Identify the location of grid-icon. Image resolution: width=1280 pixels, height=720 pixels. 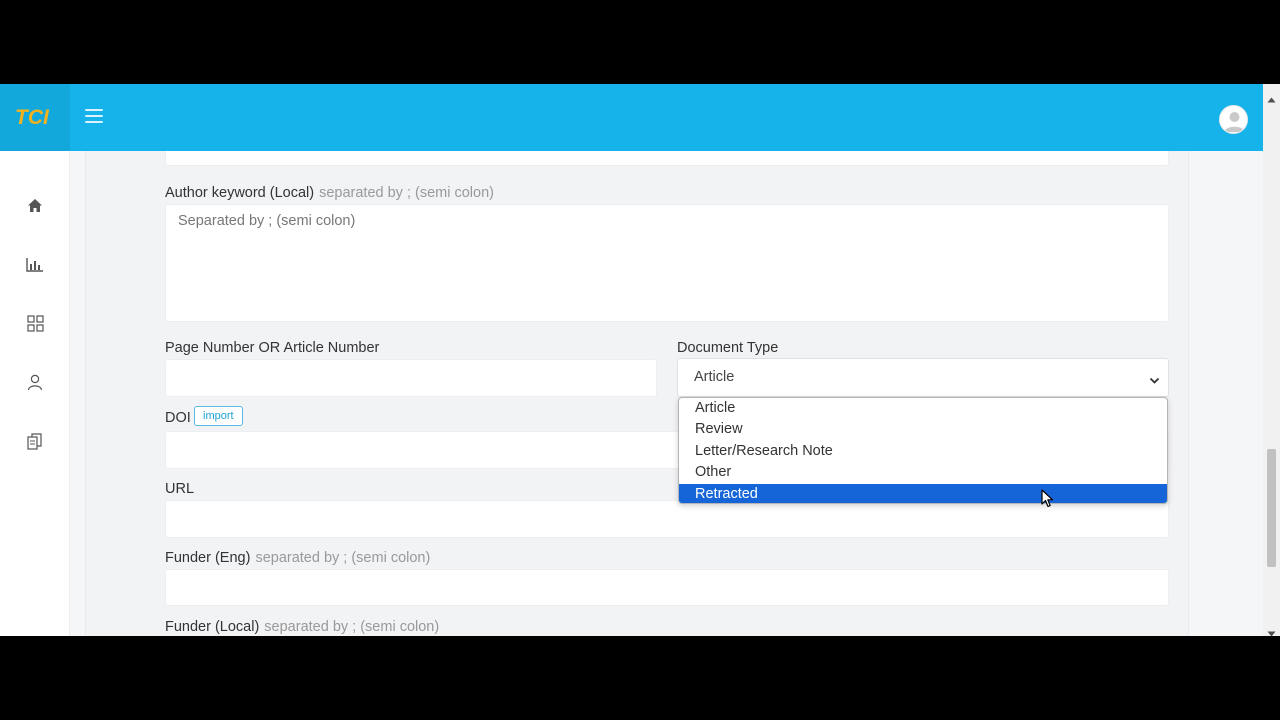
(35, 323).